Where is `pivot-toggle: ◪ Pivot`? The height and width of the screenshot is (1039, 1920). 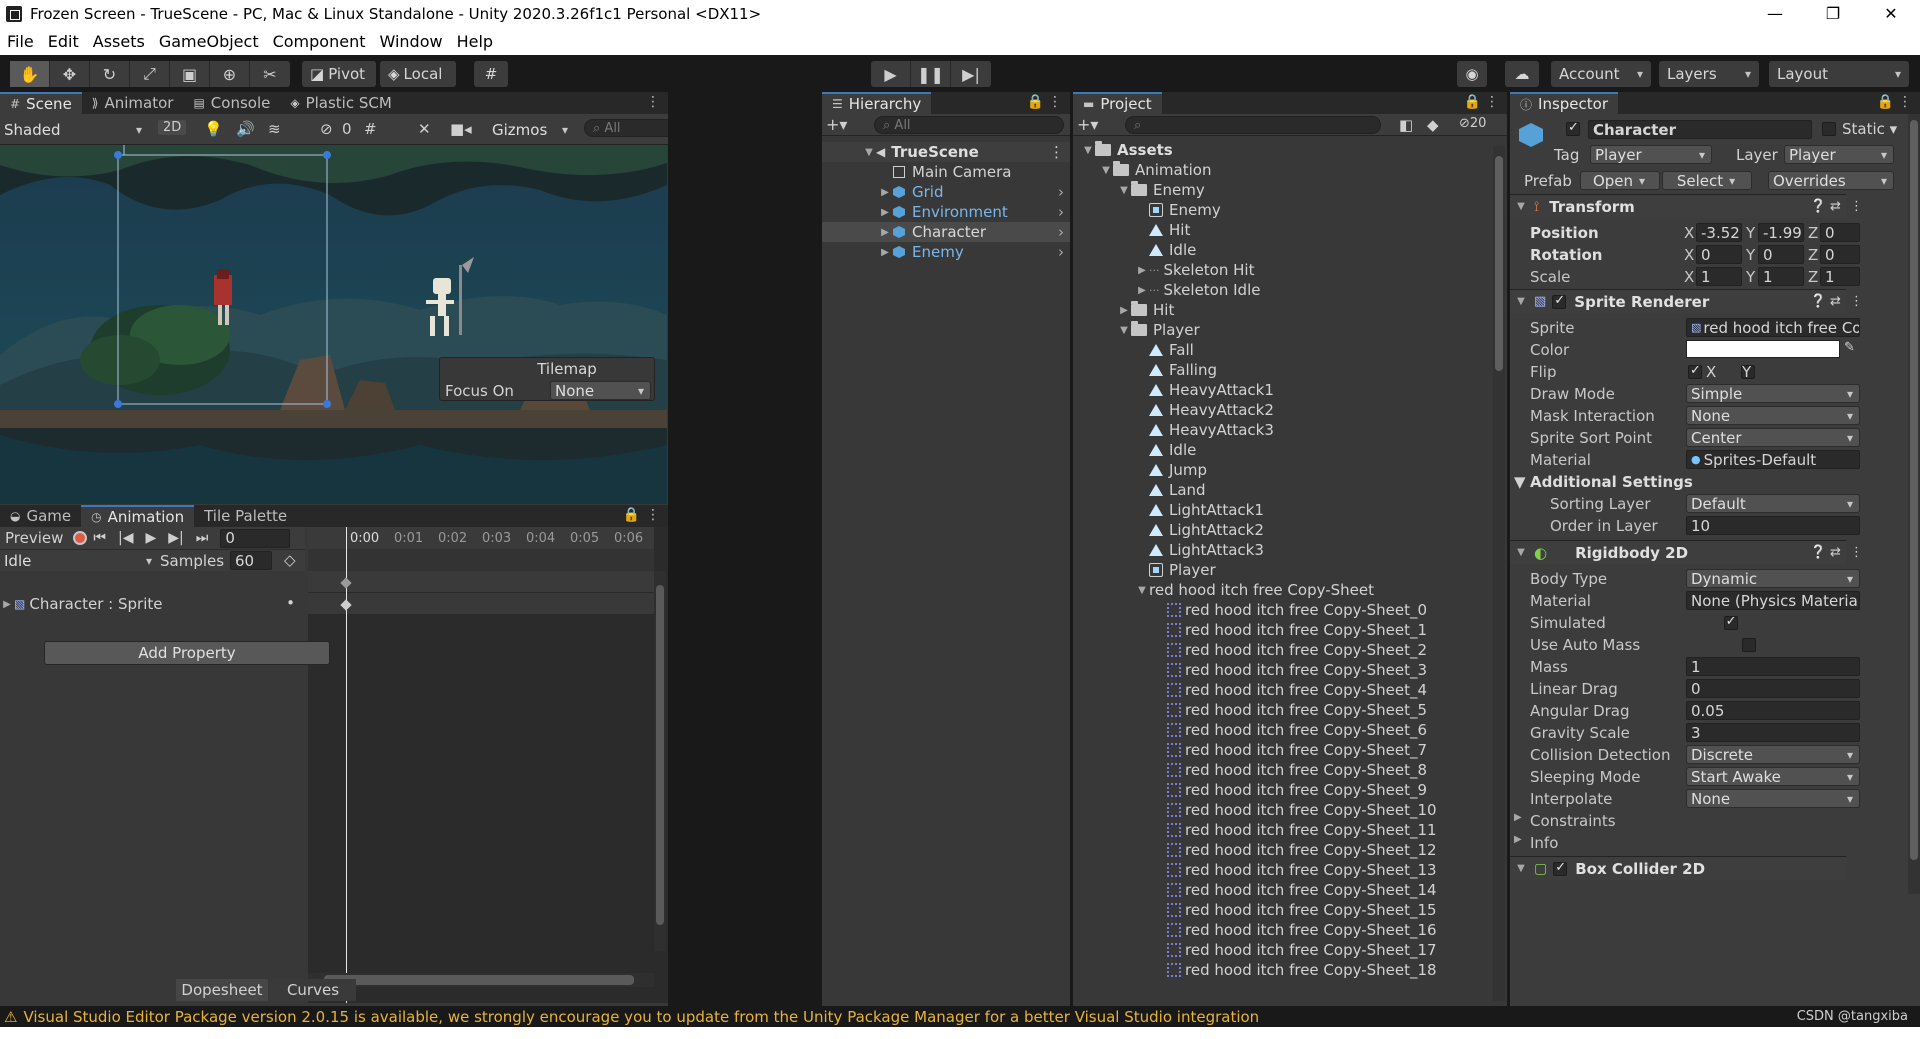 pivot-toggle: ◪ Pivot is located at coordinates (339, 74).